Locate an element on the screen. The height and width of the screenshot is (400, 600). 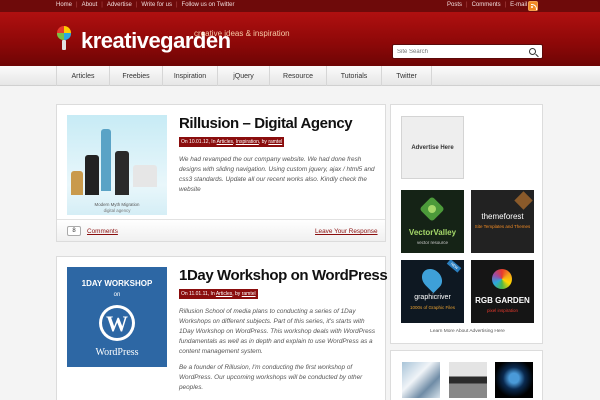
comments-link: Comments is located at coordinates (102, 231).